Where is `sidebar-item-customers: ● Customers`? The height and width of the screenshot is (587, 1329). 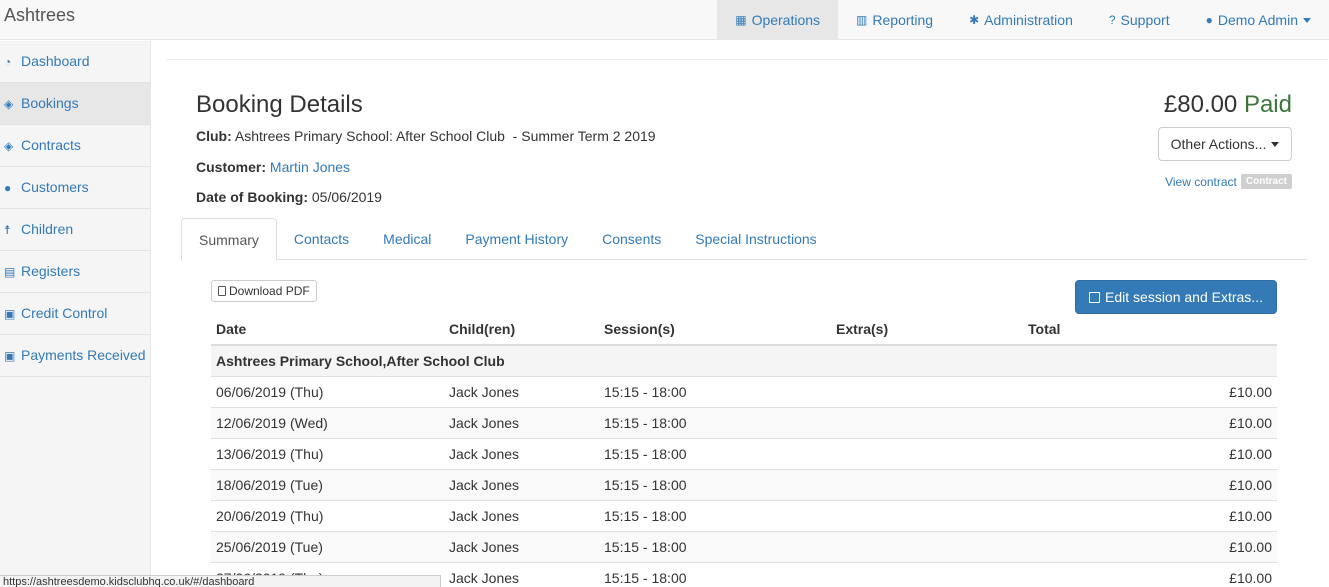
sidebar-item-customers: ● Customers is located at coordinates (75, 188).